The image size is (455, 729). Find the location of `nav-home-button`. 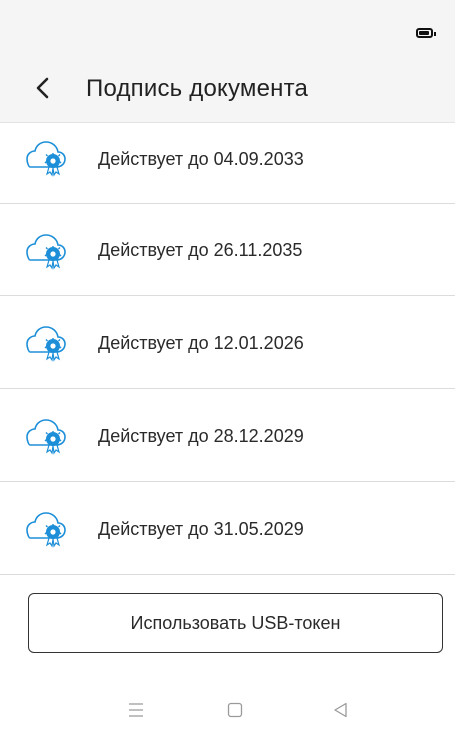

nav-home-button is located at coordinates (235, 710).